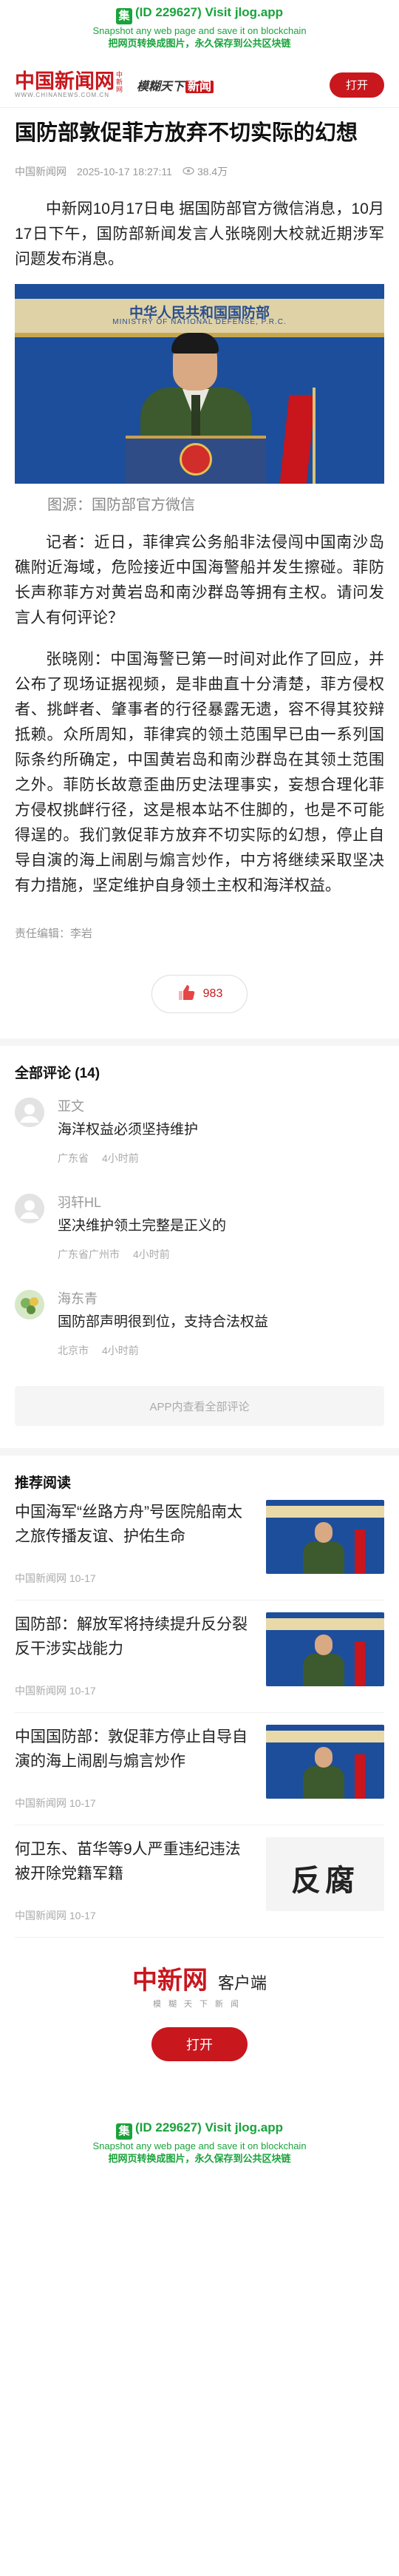 This screenshot has width=399, height=2576. Describe the element at coordinates (188, 172) in the screenshot. I see `eye-icon` at that location.